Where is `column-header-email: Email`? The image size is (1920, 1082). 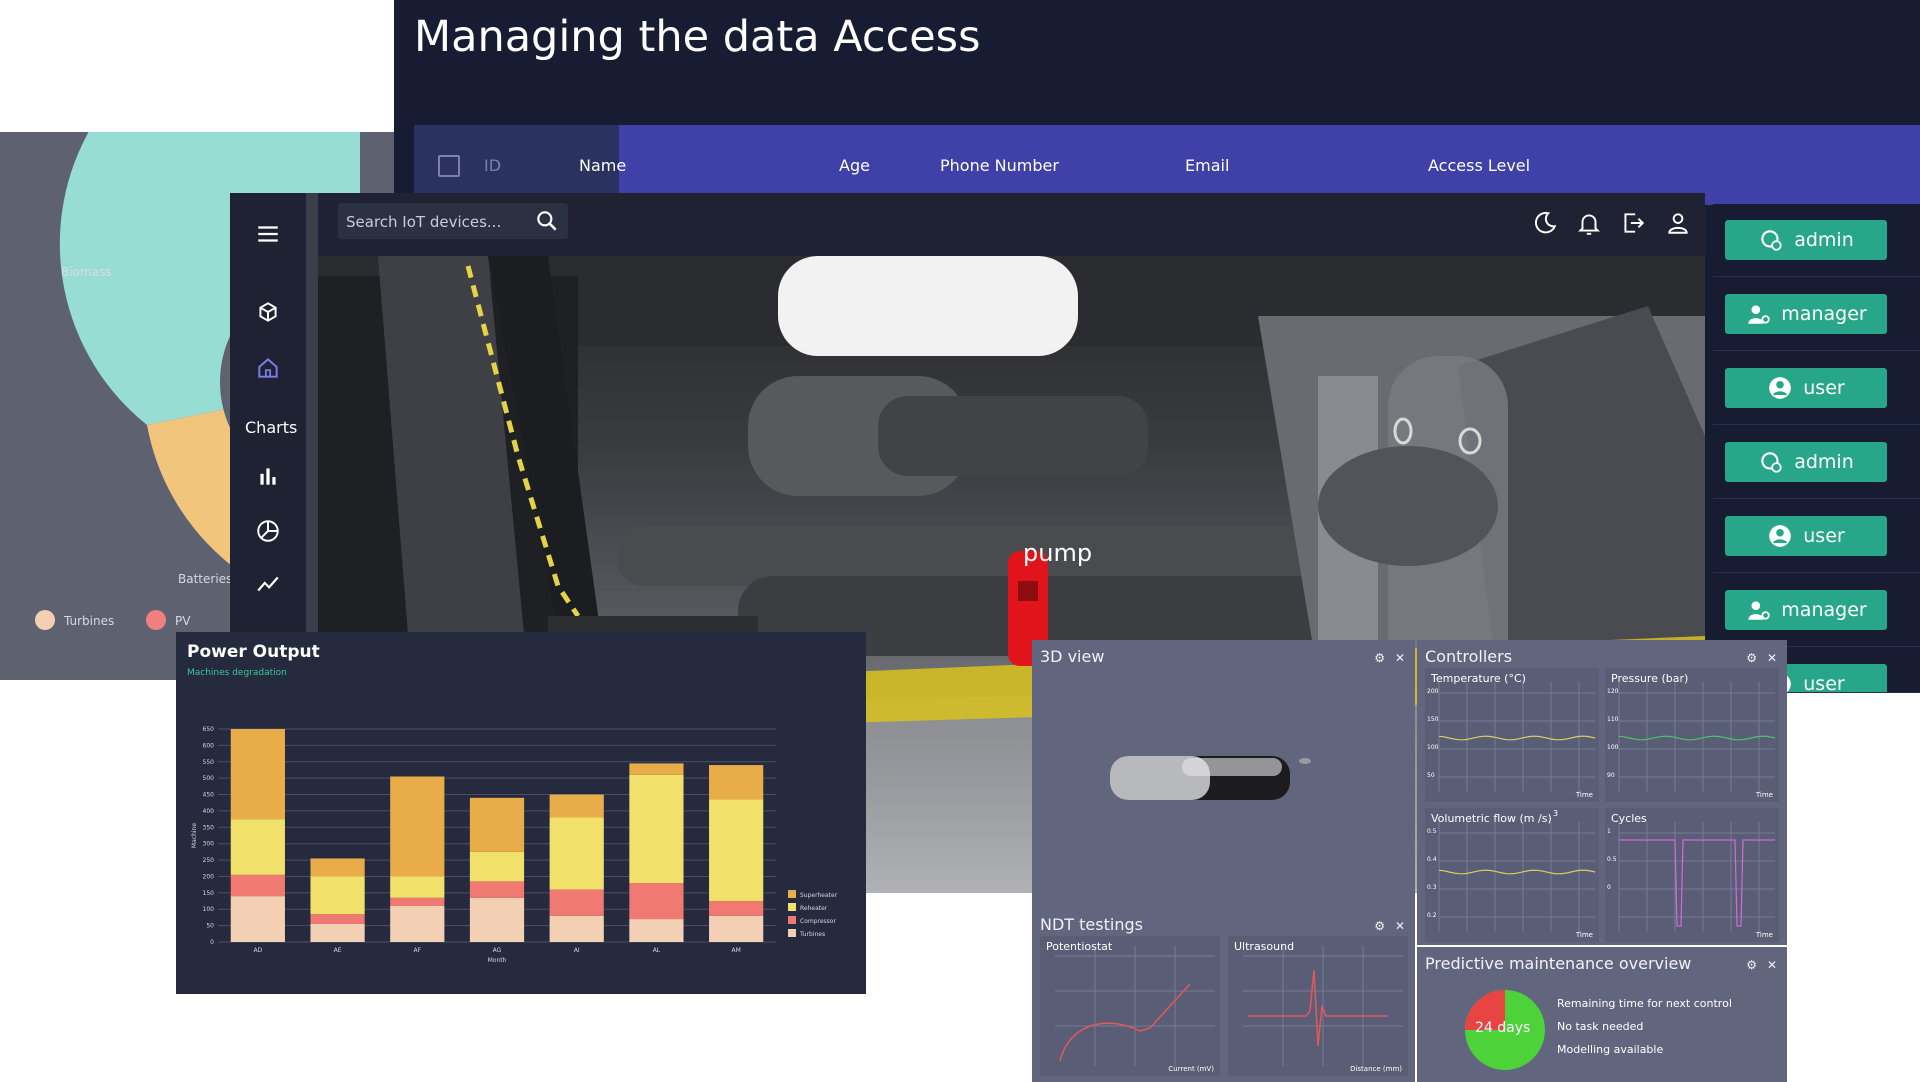
column-header-email: Email is located at coordinates (1207, 165).